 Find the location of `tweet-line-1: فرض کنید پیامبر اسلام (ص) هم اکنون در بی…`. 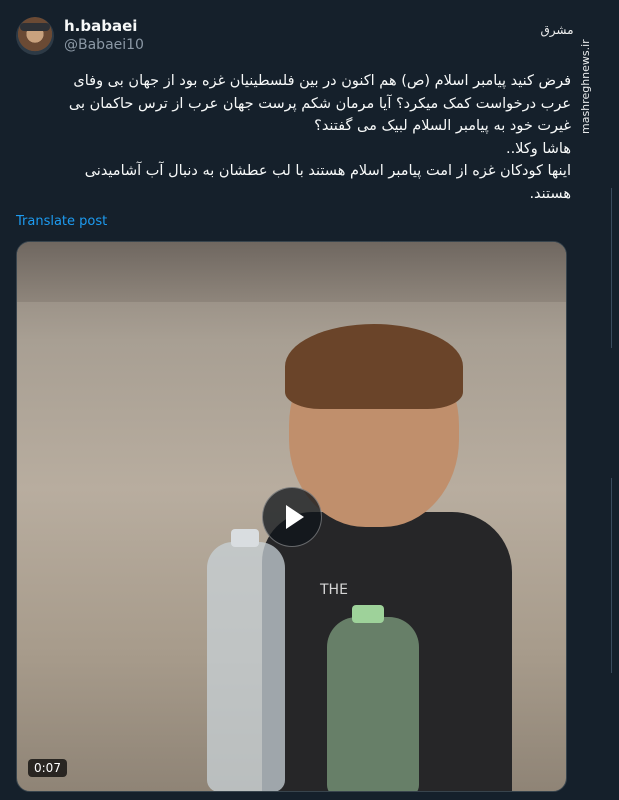

tweet-line-1: فرض کنید پیامبر اسلام (ص) هم اکنون در بی… is located at coordinates (322, 81).